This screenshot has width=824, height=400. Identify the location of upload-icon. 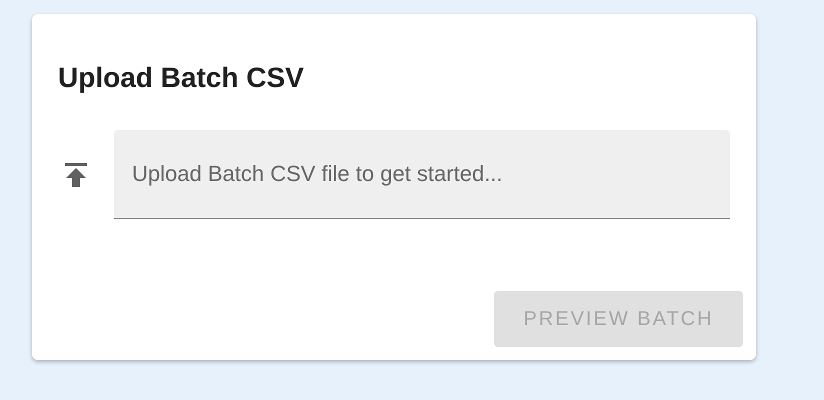
(76, 175).